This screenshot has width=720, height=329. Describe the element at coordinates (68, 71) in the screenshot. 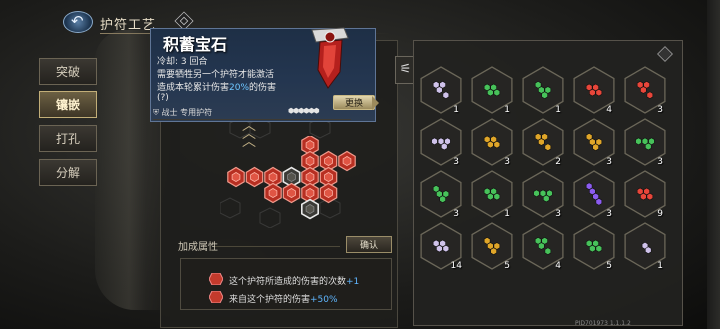

I see `menu-item-breakthrough: 突破` at that location.